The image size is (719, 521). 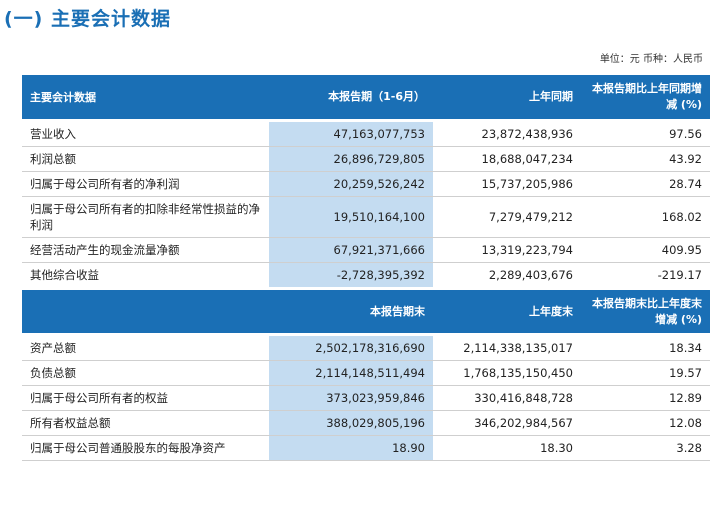 I want to click on row-label: 归属于母公司所有者的净利润, so click(x=145, y=184).